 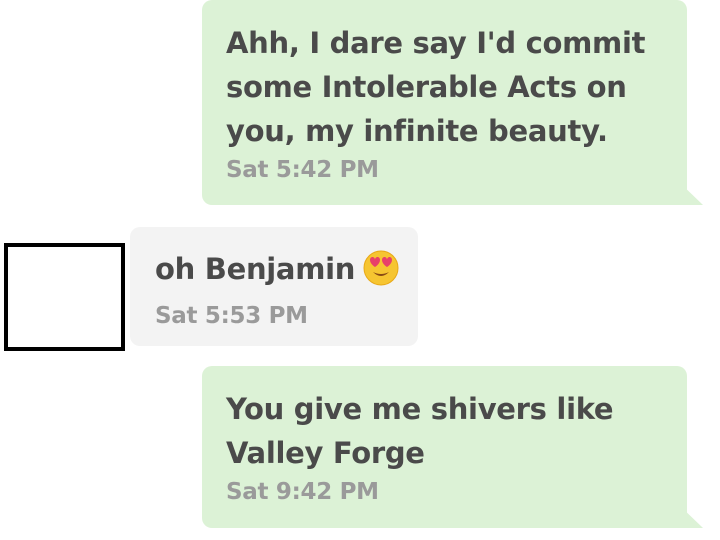 What do you see at coordinates (255, 269) in the screenshot?
I see `message-line: oh Benjamin` at bounding box center [255, 269].